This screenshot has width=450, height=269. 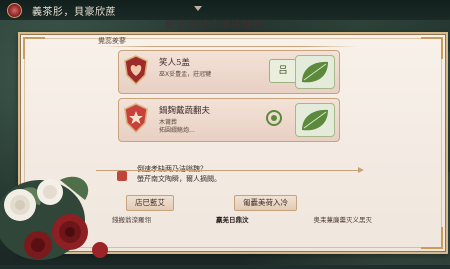 I want to click on panel-title: 貂非肖焚读谍院麓羌, so click(x=214, y=25).